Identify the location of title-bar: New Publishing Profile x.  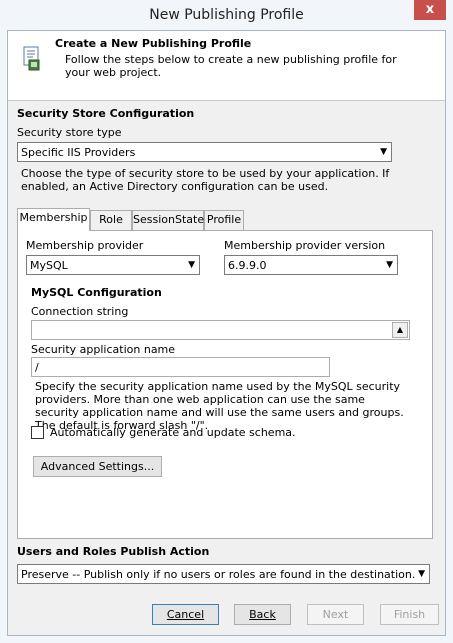
(226, 15).